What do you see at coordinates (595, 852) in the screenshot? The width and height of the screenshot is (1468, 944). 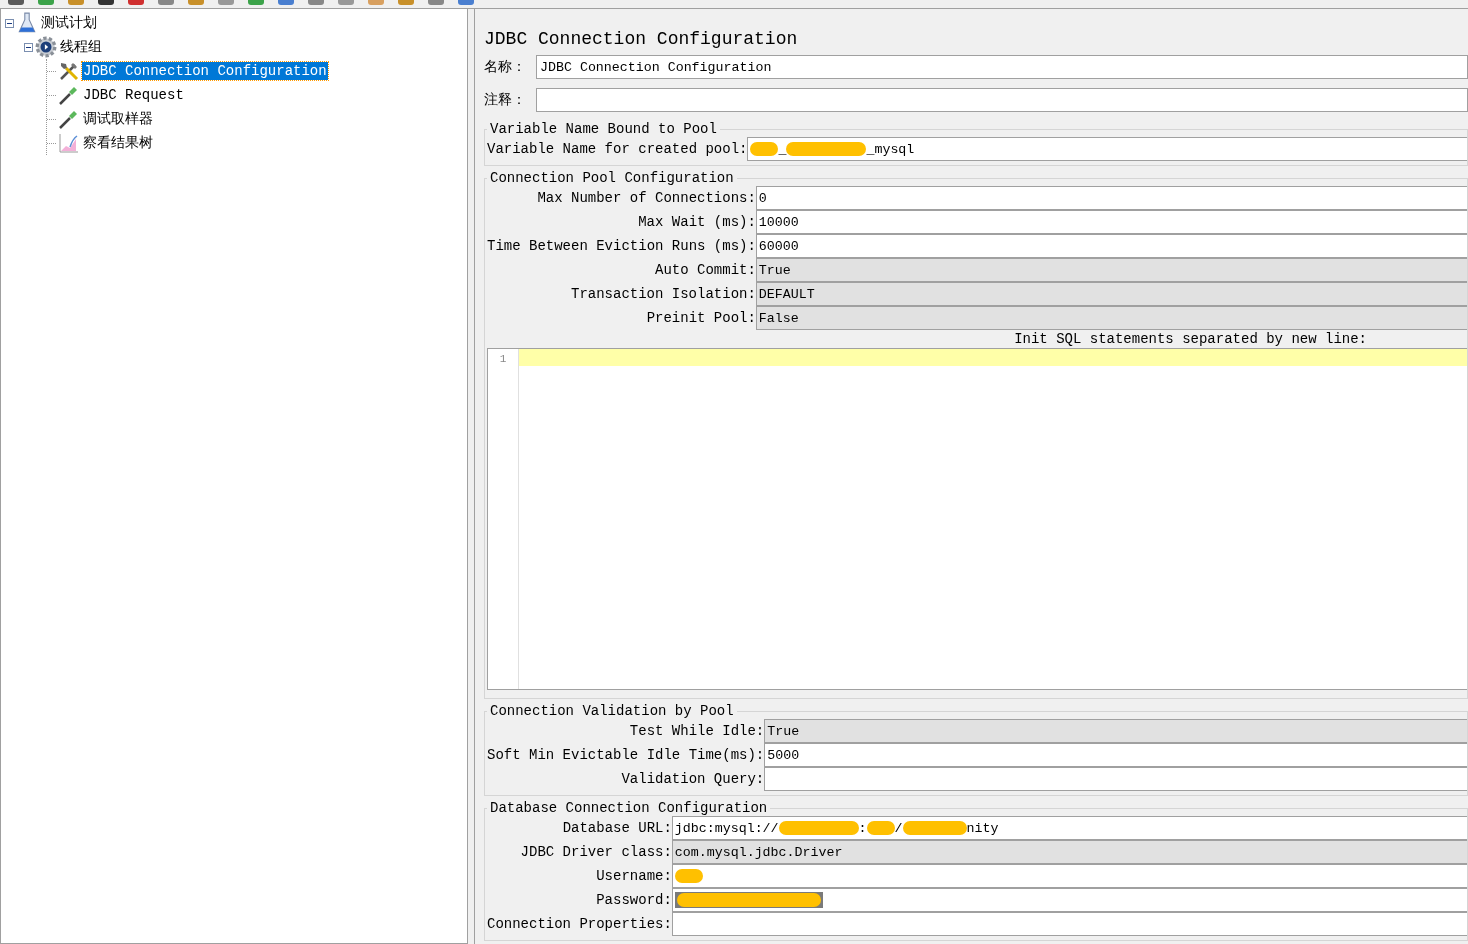 I see `field-label: JDBC Driver class:` at bounding box center [595, 852].